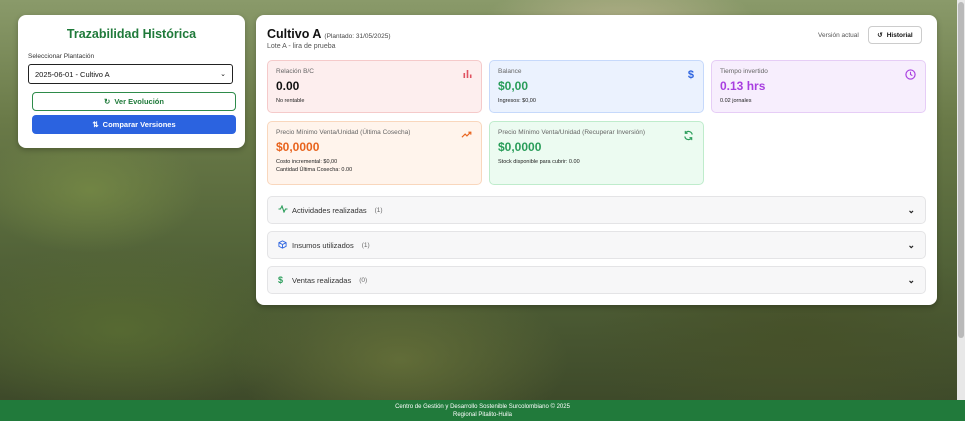 The height and width of the screenshot is (421, 965). Describe the element at coordinates (365, 245) in the screenshot. I see `accordion-inputs-count: (1)` at that location.